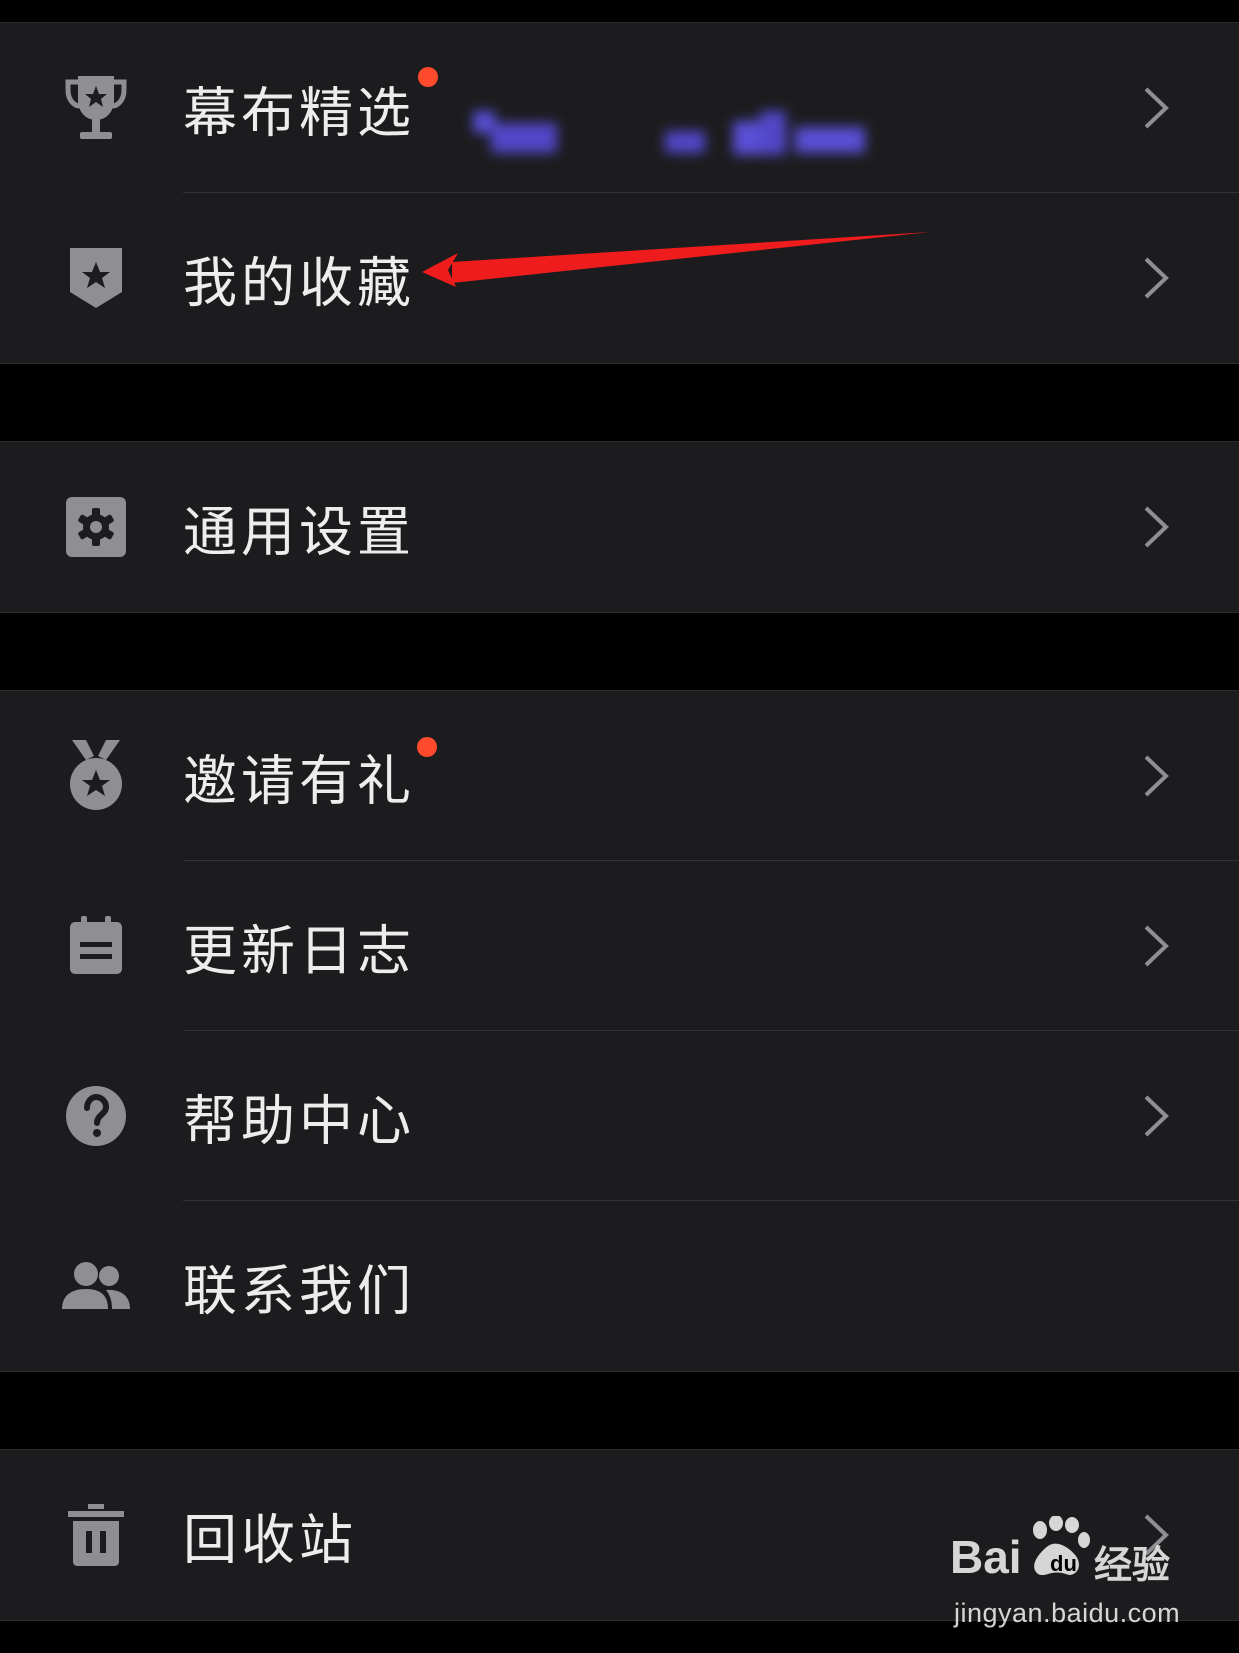 The image size is (1239, 1653). I want to click on menu-item-general-settings: 通用设置, so click(619, 527).